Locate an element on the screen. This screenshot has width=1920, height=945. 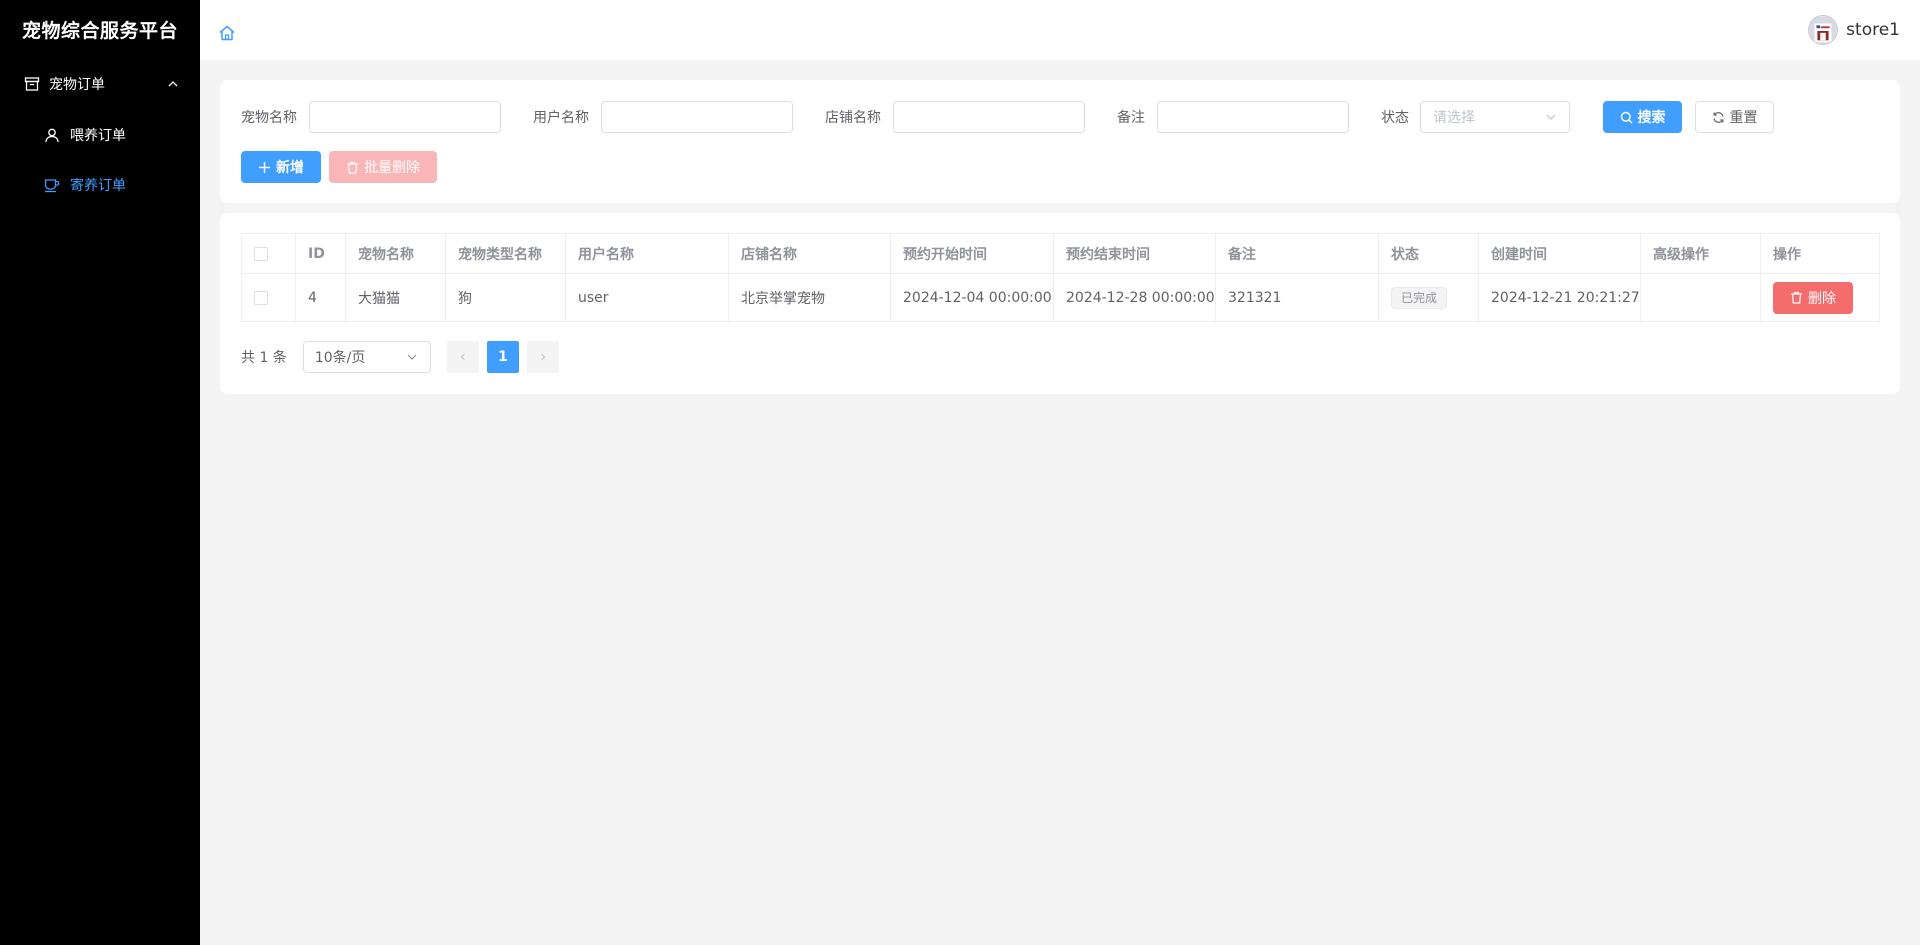
user-name-input is located at coordinates (697, 117).